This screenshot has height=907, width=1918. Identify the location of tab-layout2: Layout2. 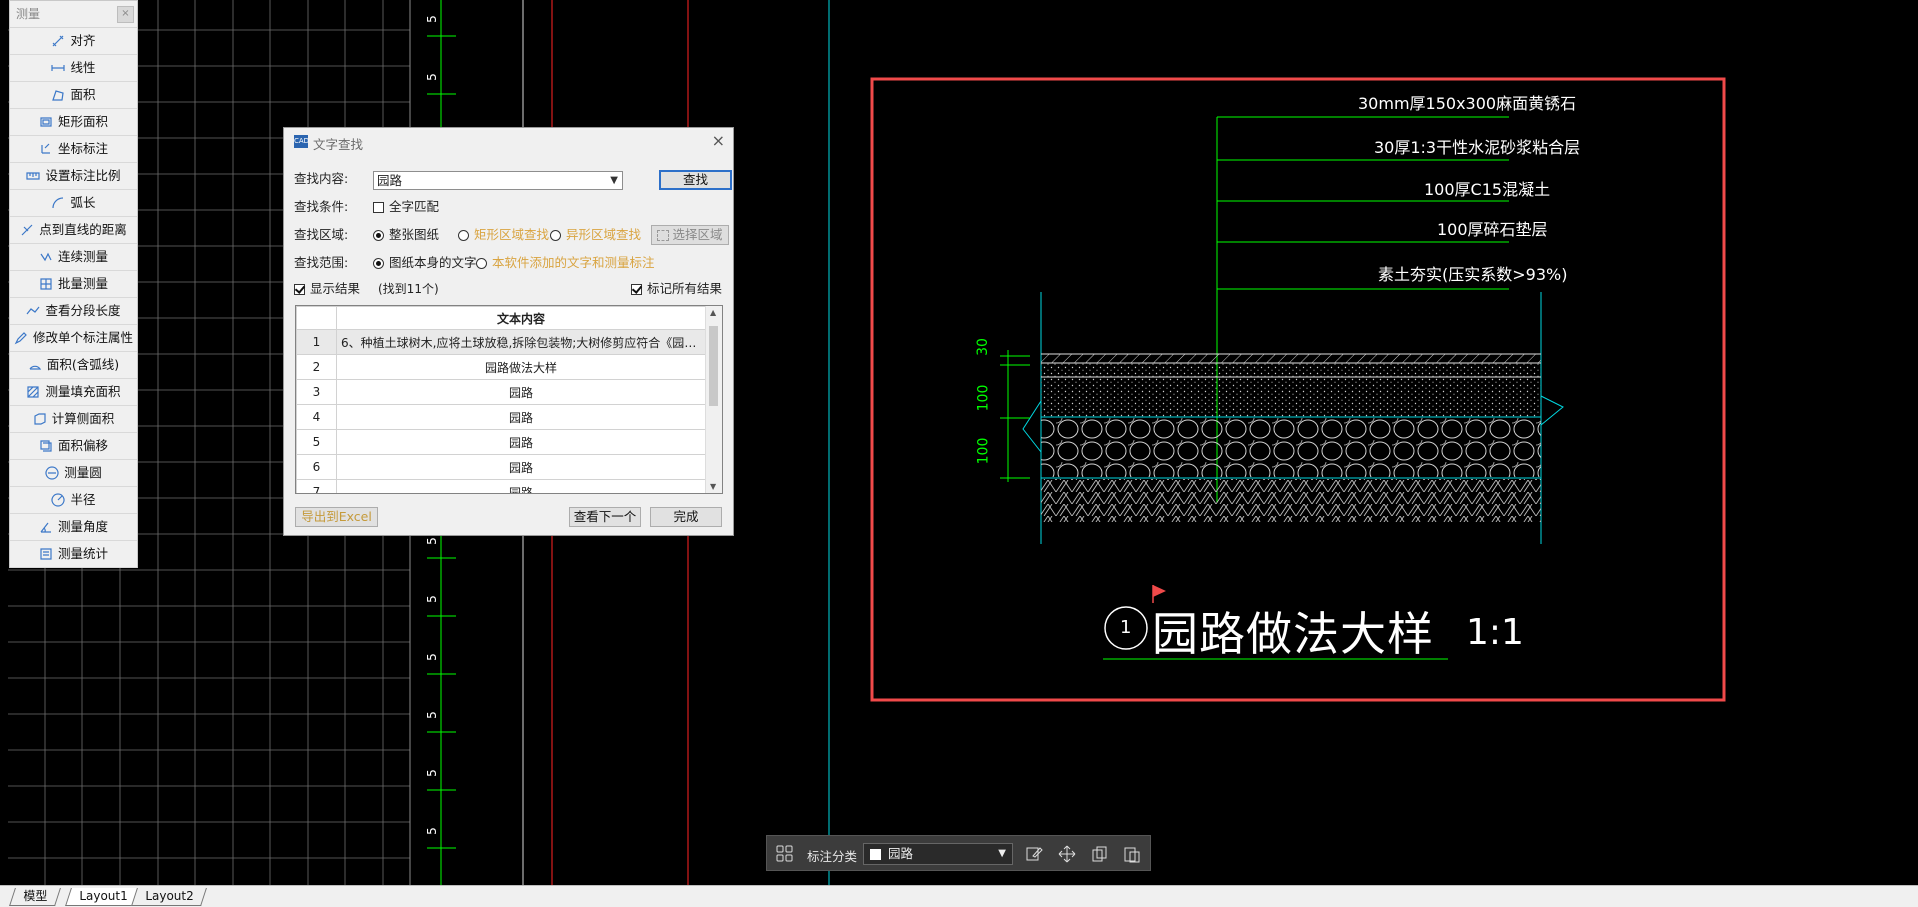
(169, 897).